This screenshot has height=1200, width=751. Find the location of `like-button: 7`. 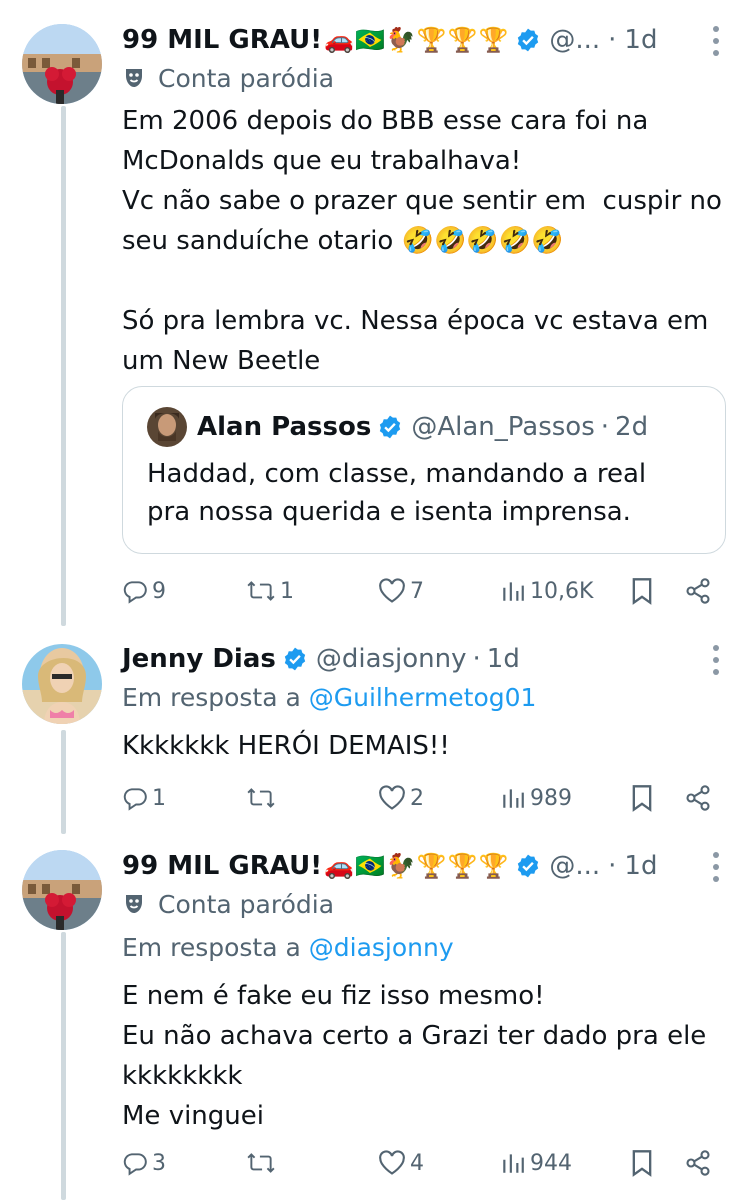

like-button: 7 is located at coordinates (401, 591).